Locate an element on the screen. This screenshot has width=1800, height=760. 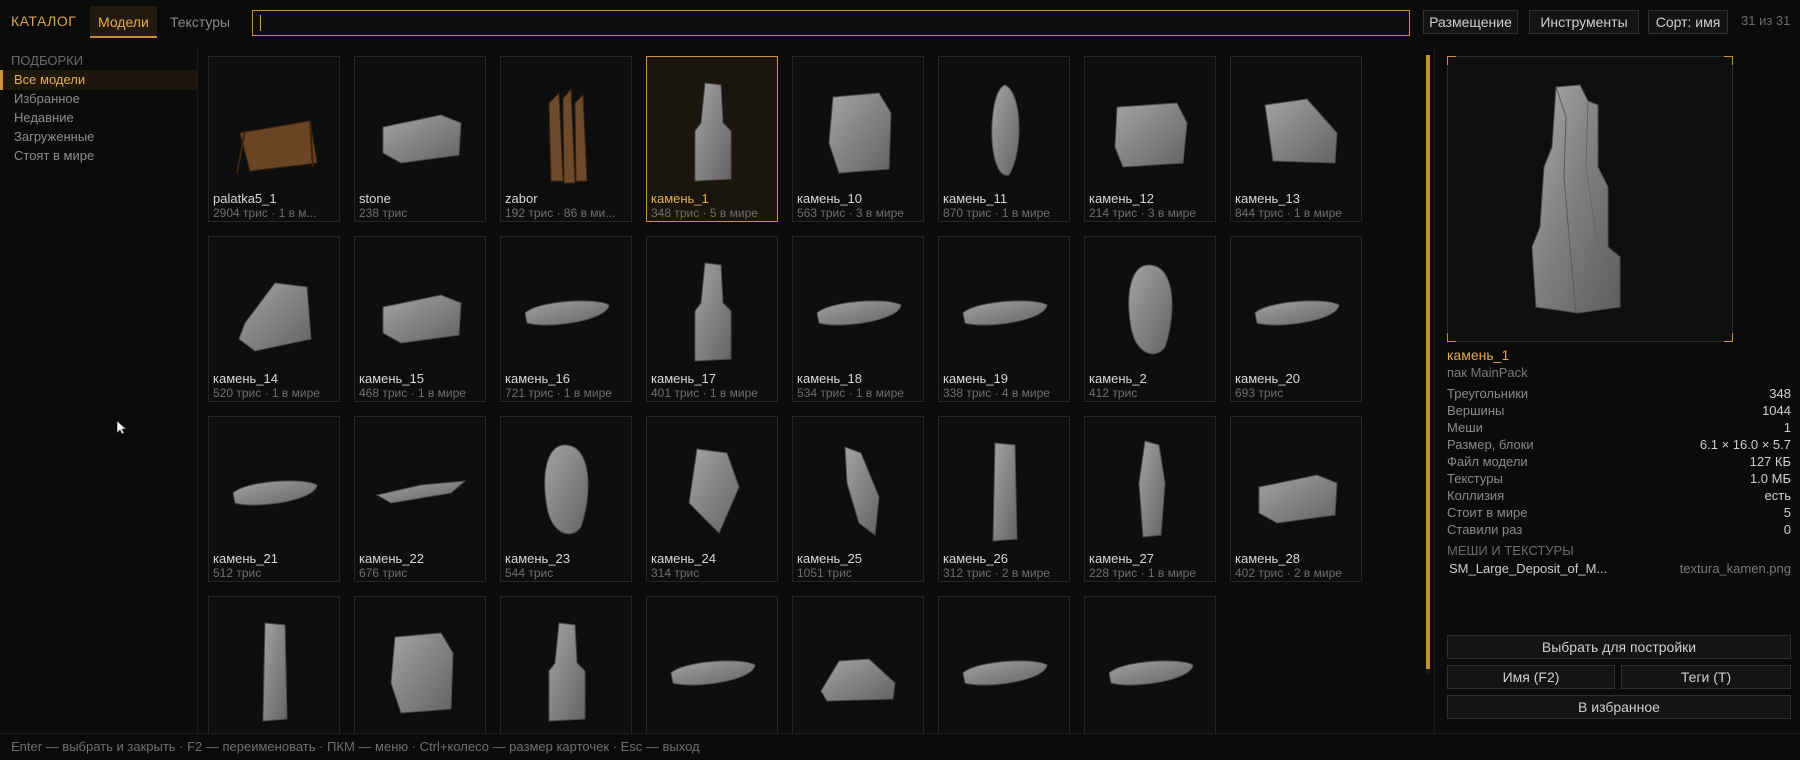
model-card-meta: 870 трис · 1 в мире is located at coordinates (996, 213).